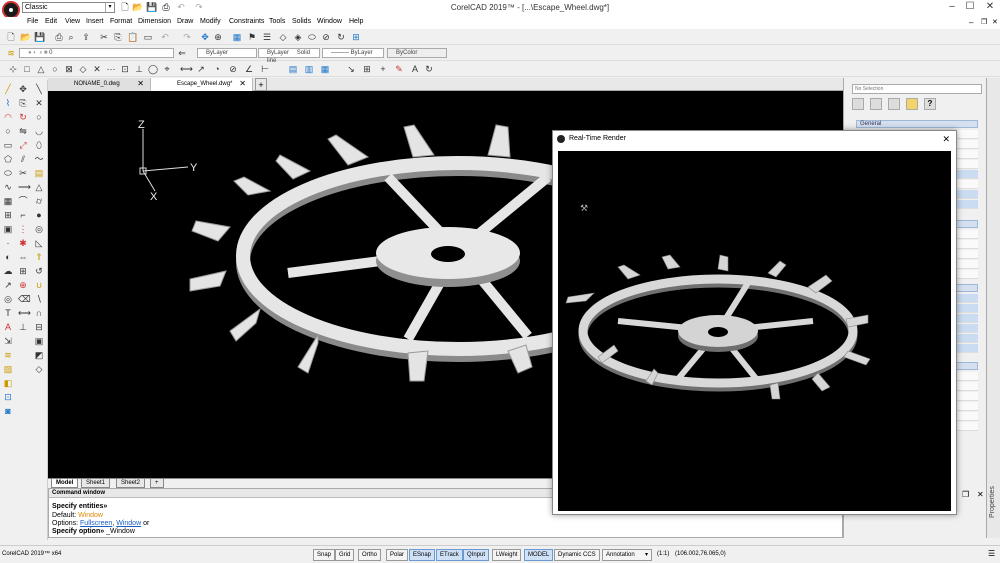  What do you see at coordinates (8, 187) in the screenshot?
I see `spline-icon: ∿` at bounding box center [8, 187].